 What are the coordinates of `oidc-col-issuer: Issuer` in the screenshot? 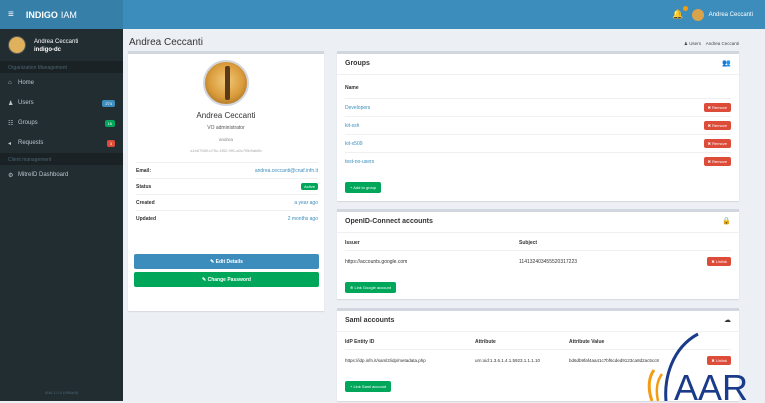 It's located at (352, 243).